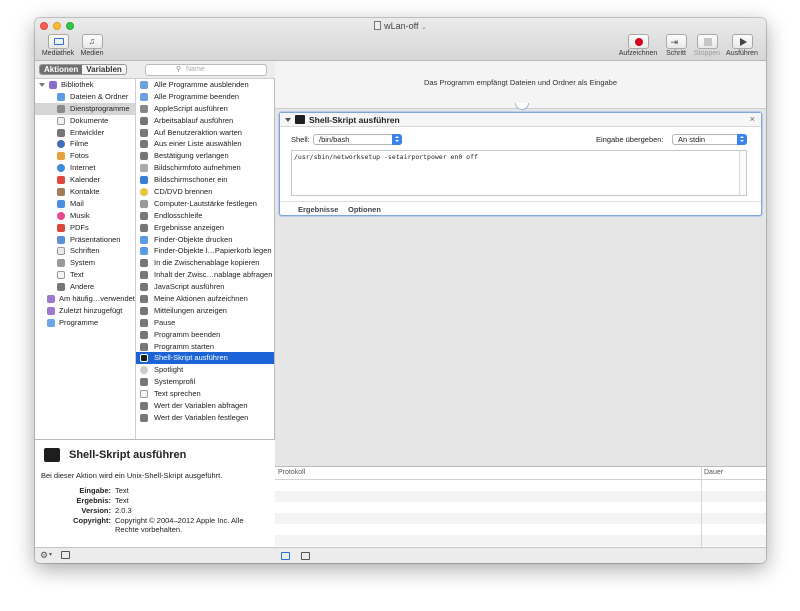  What do you see at coordinates (85, 97) in the screenshot?
I see `library-item-files-folders: Dateien & Ordner` at bounding box center [85, 97].